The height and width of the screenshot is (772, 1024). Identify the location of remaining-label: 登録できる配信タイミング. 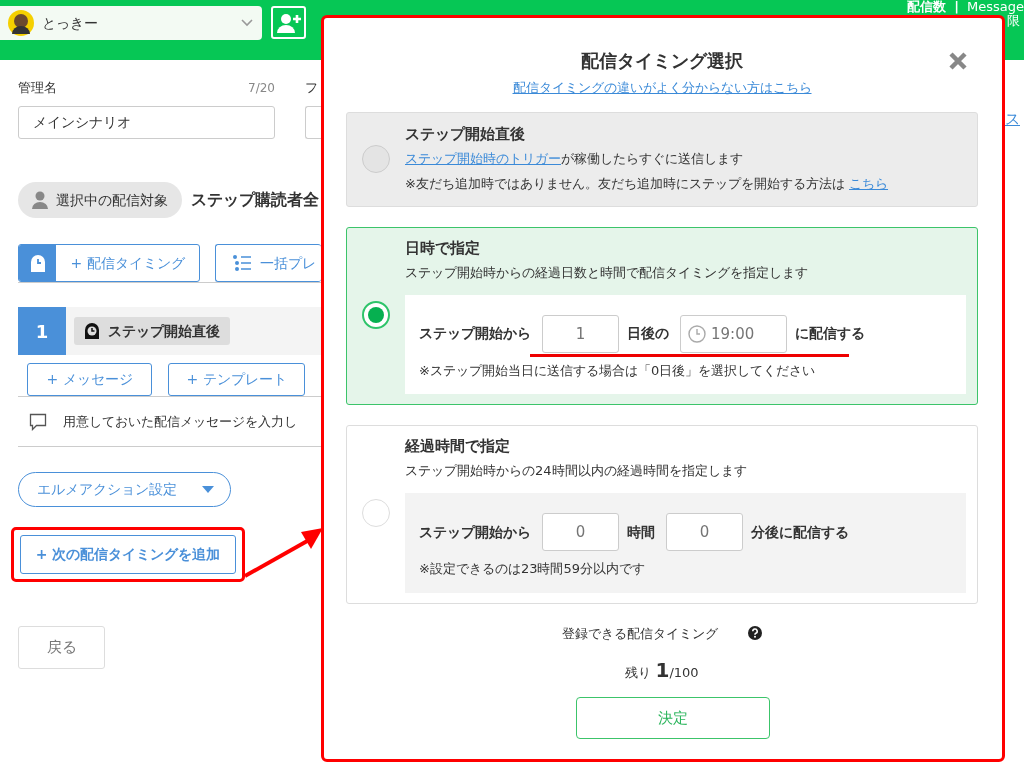
(640, 633).